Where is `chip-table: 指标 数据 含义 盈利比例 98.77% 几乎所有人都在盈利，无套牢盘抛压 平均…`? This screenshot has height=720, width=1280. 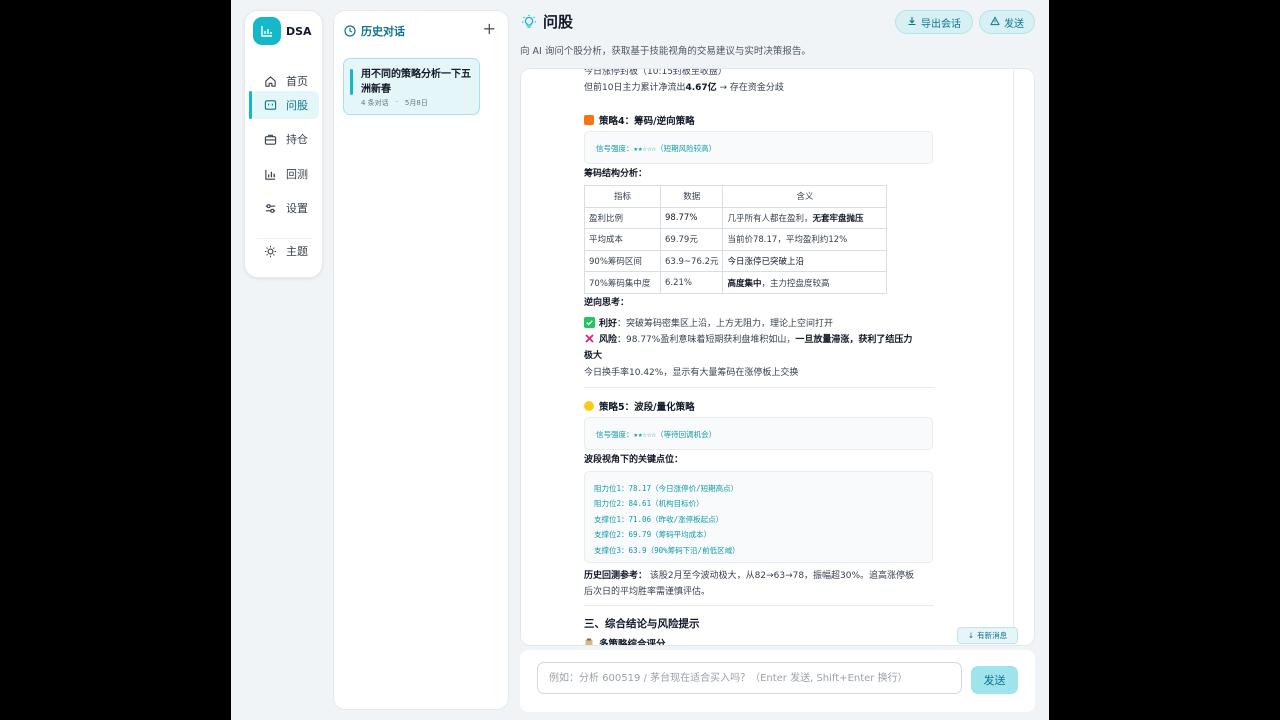 chip-table: 指标 数据 含义 盈利比例 98.77% 几乎所有人都在盈利，无套牢盘抛压 平均… is located at coordinates (736, 239).